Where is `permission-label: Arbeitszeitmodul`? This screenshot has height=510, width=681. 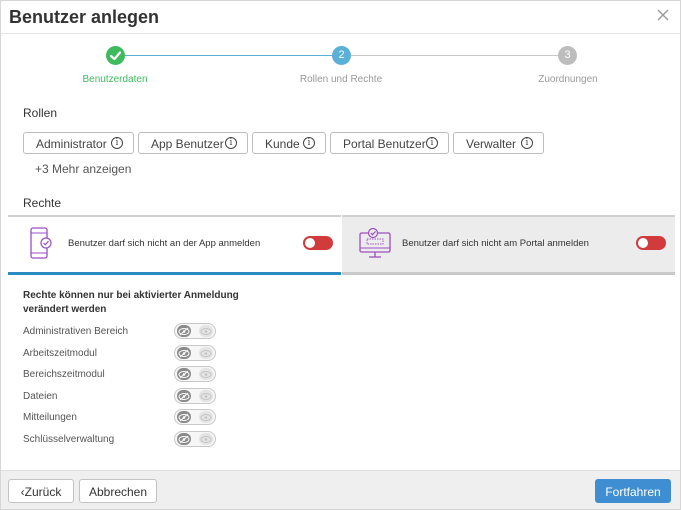 permission-label: Arbeitszeitmodul is located at coordinates (60, 353).